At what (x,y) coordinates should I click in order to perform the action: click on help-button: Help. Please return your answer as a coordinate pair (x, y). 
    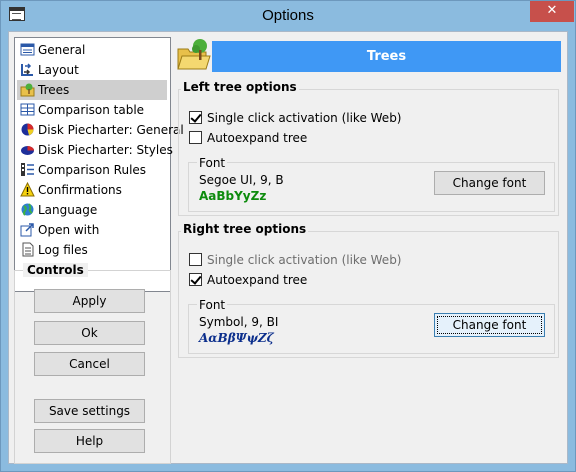
    Looking at the image, I should click on (89, 441).